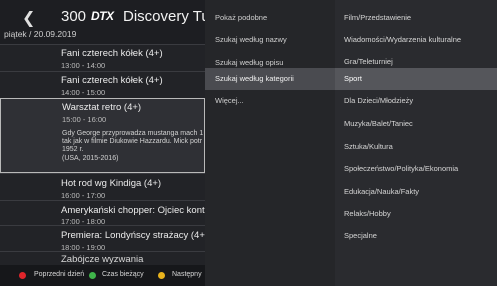 This screenshot has height=286, width=497. Describe the element at coordinates (270, 18) in the screenshot. I see `menu-item-show-similar: Pokaż podobne` at that location.